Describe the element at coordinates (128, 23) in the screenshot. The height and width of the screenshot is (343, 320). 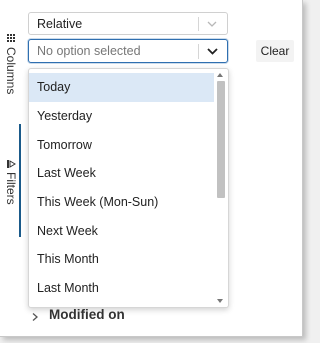
I see `relative-select: Relative` at that location.